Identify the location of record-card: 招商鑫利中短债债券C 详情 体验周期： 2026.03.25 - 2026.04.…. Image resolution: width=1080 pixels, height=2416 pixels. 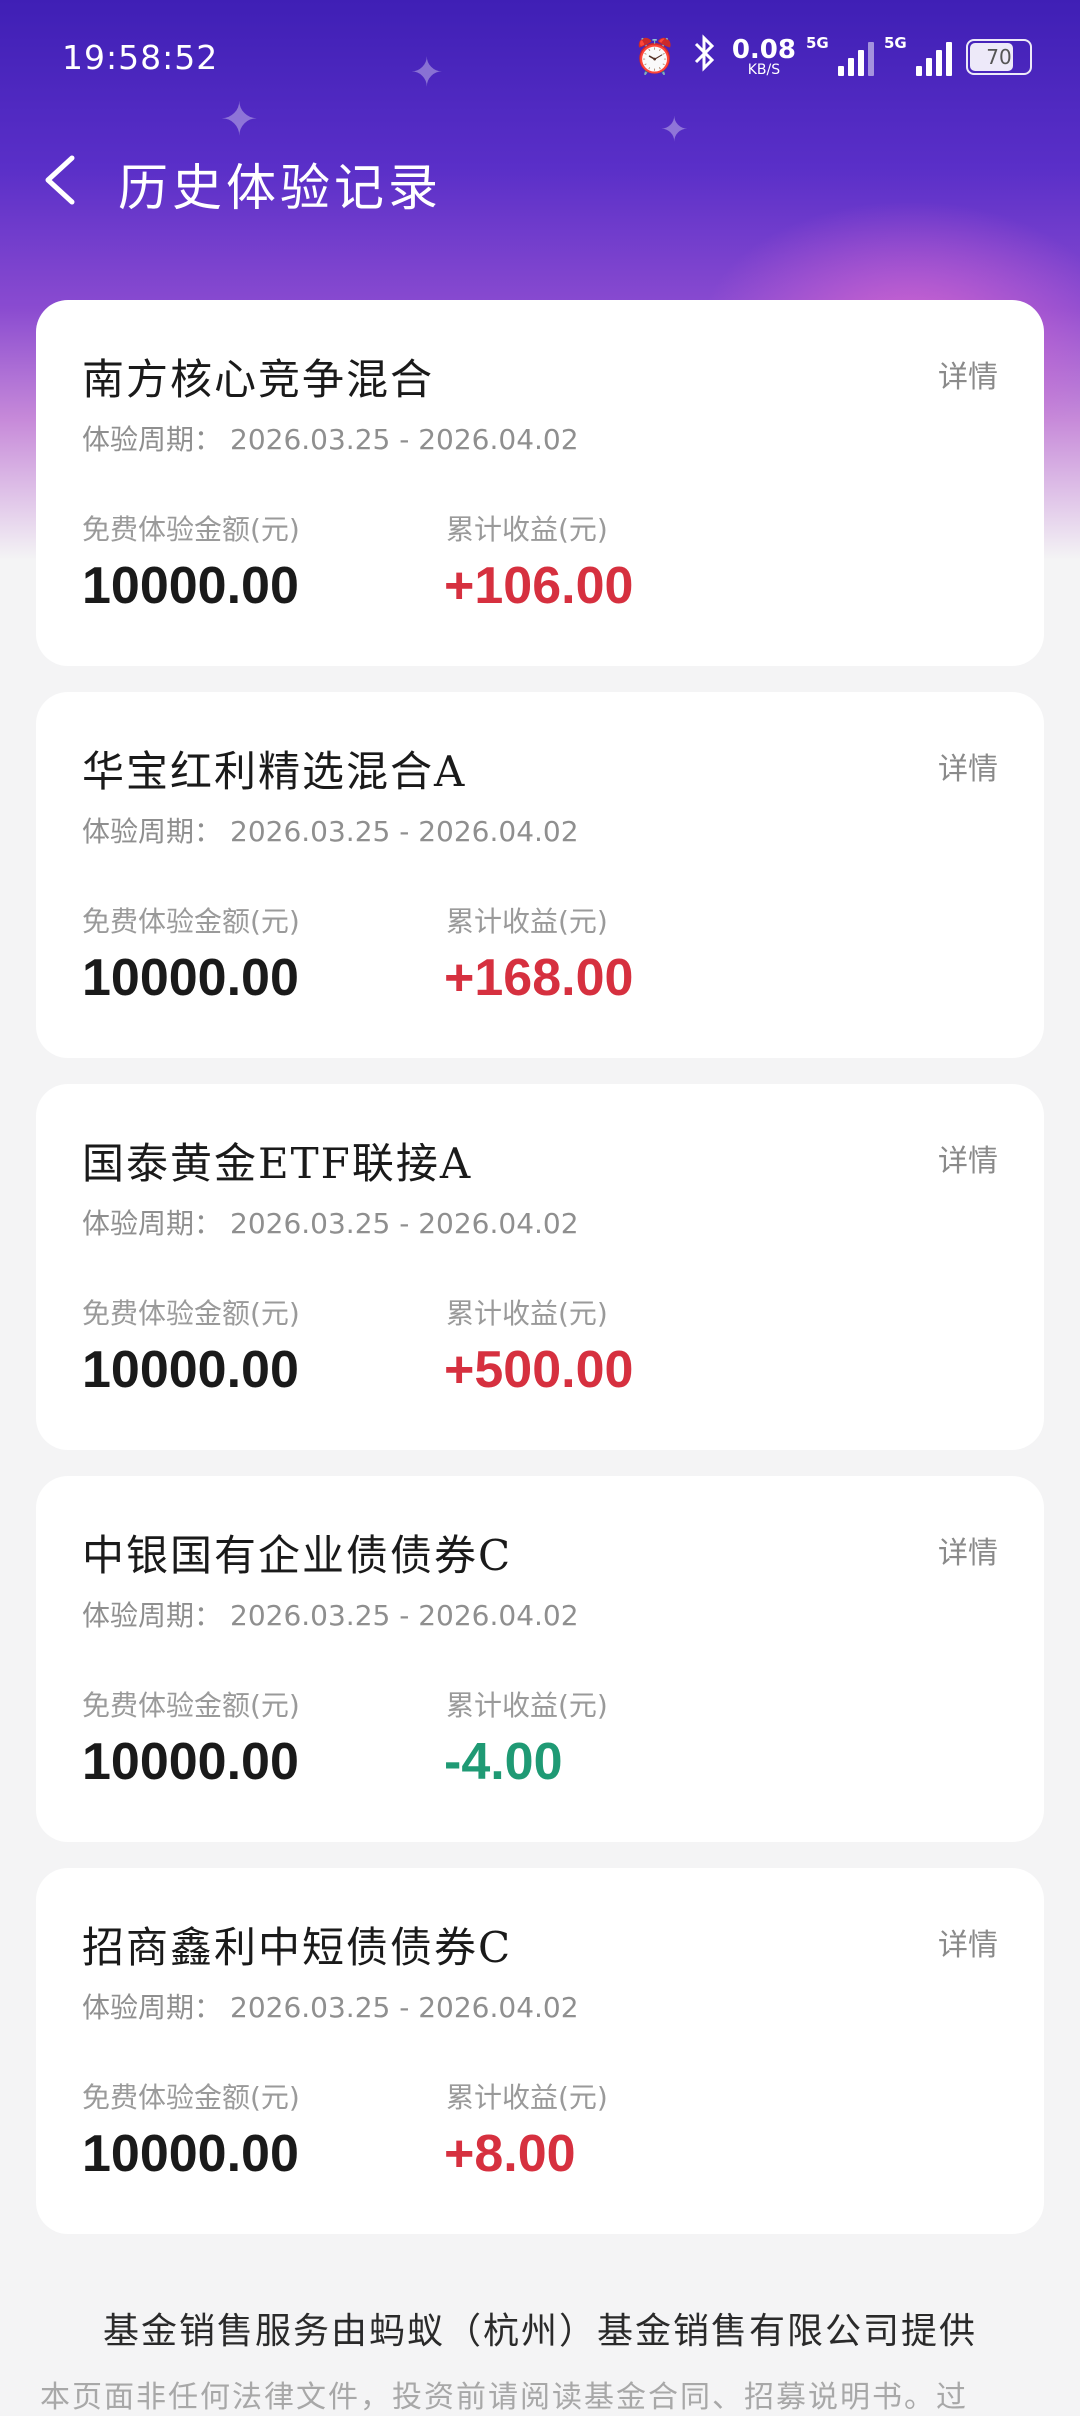
(540, 2051).